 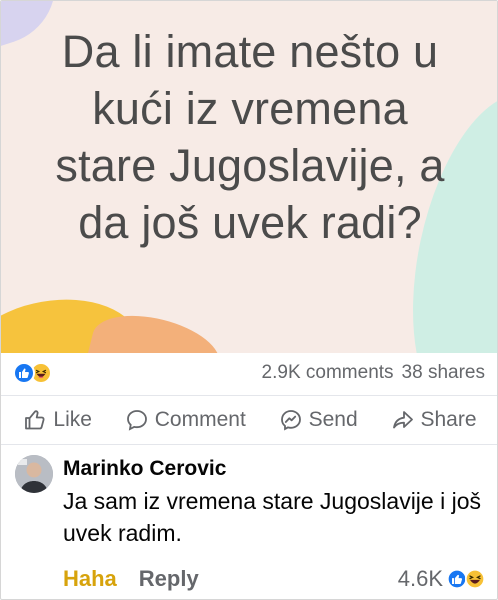 I want to click on stats-counts: 2.9K comments 38 shares, so click(x=373, y=373).